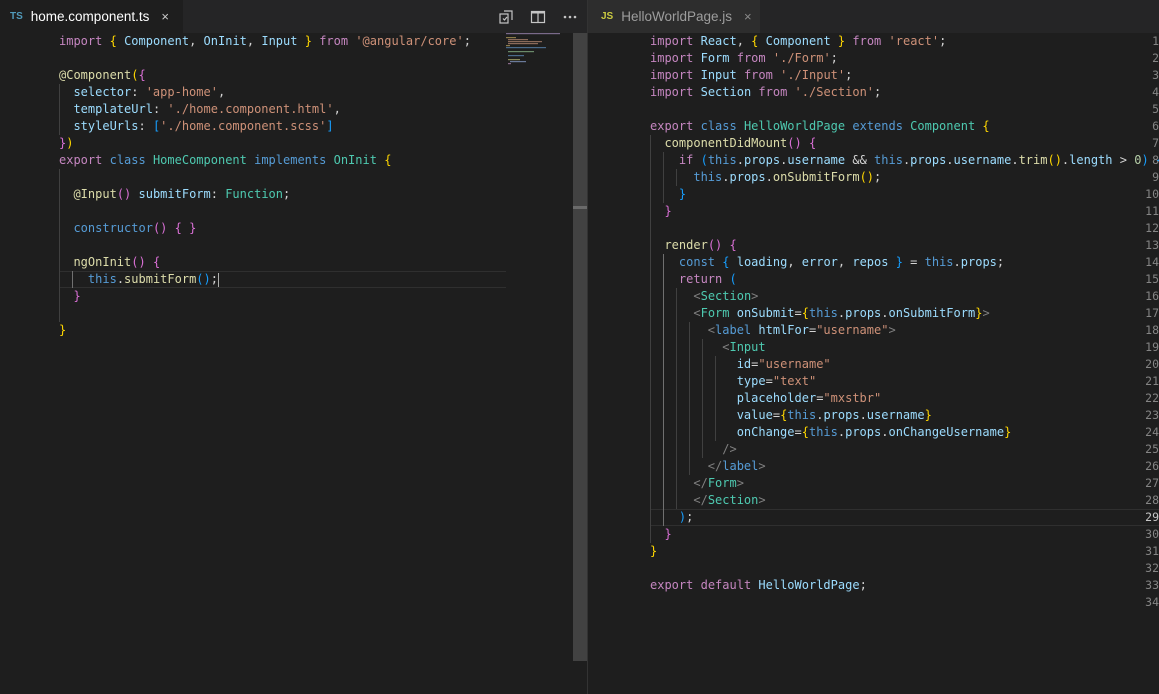  What do you see at coordinates (293, 313) in the screenshot?
I see `code-line: 17` at bounding box center [293, 313].